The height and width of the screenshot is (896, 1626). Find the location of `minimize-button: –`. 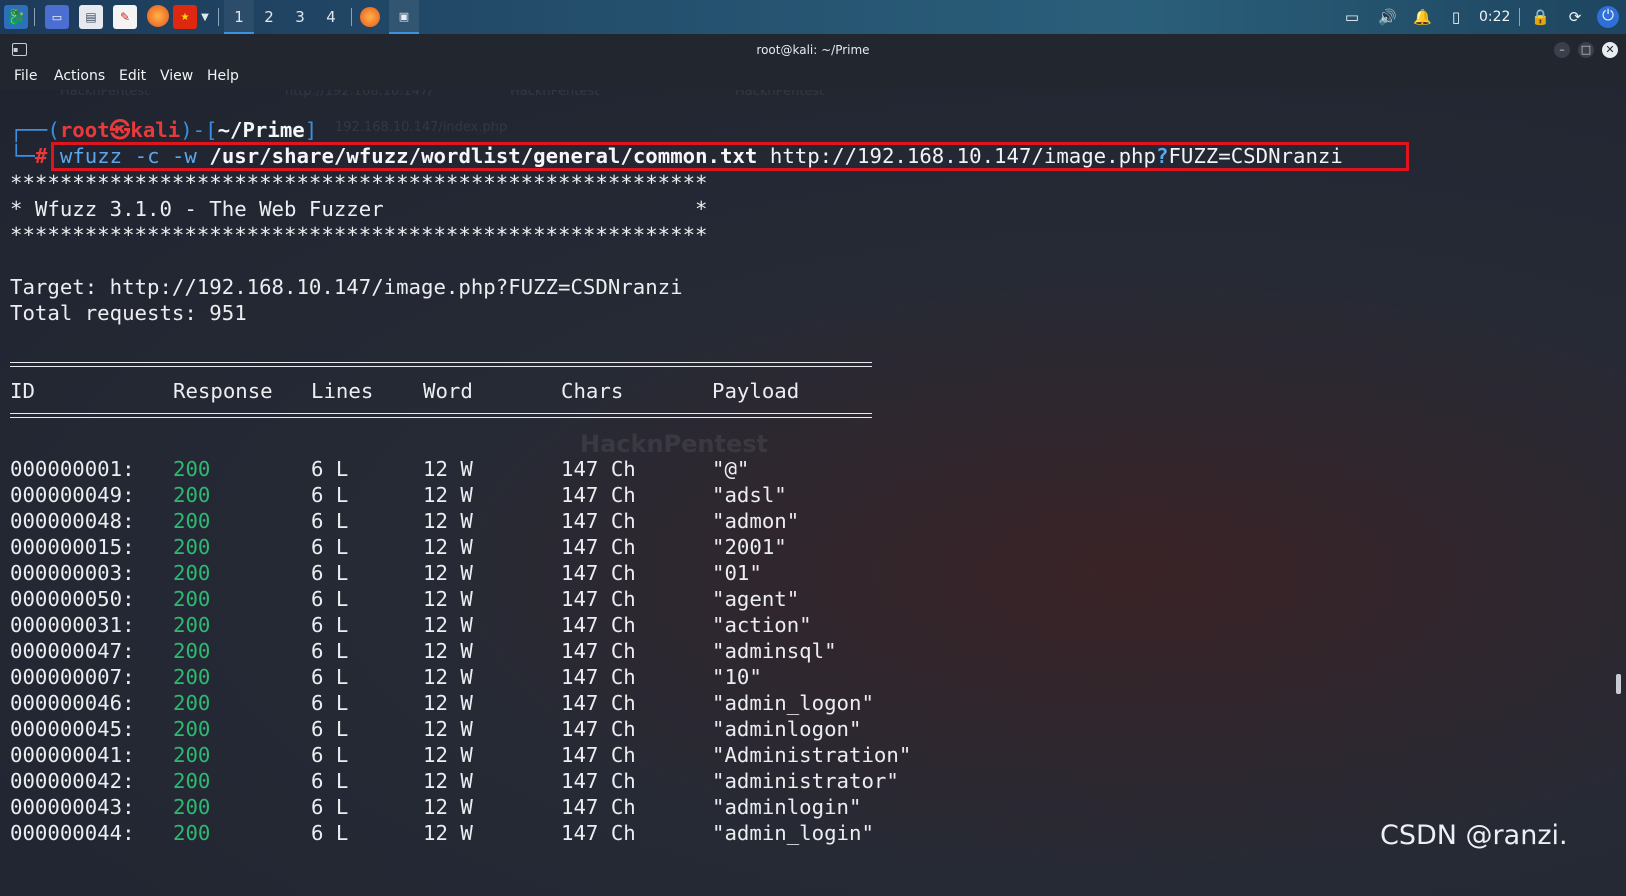

minimize-button: – is located at coordinates (1562, 50).